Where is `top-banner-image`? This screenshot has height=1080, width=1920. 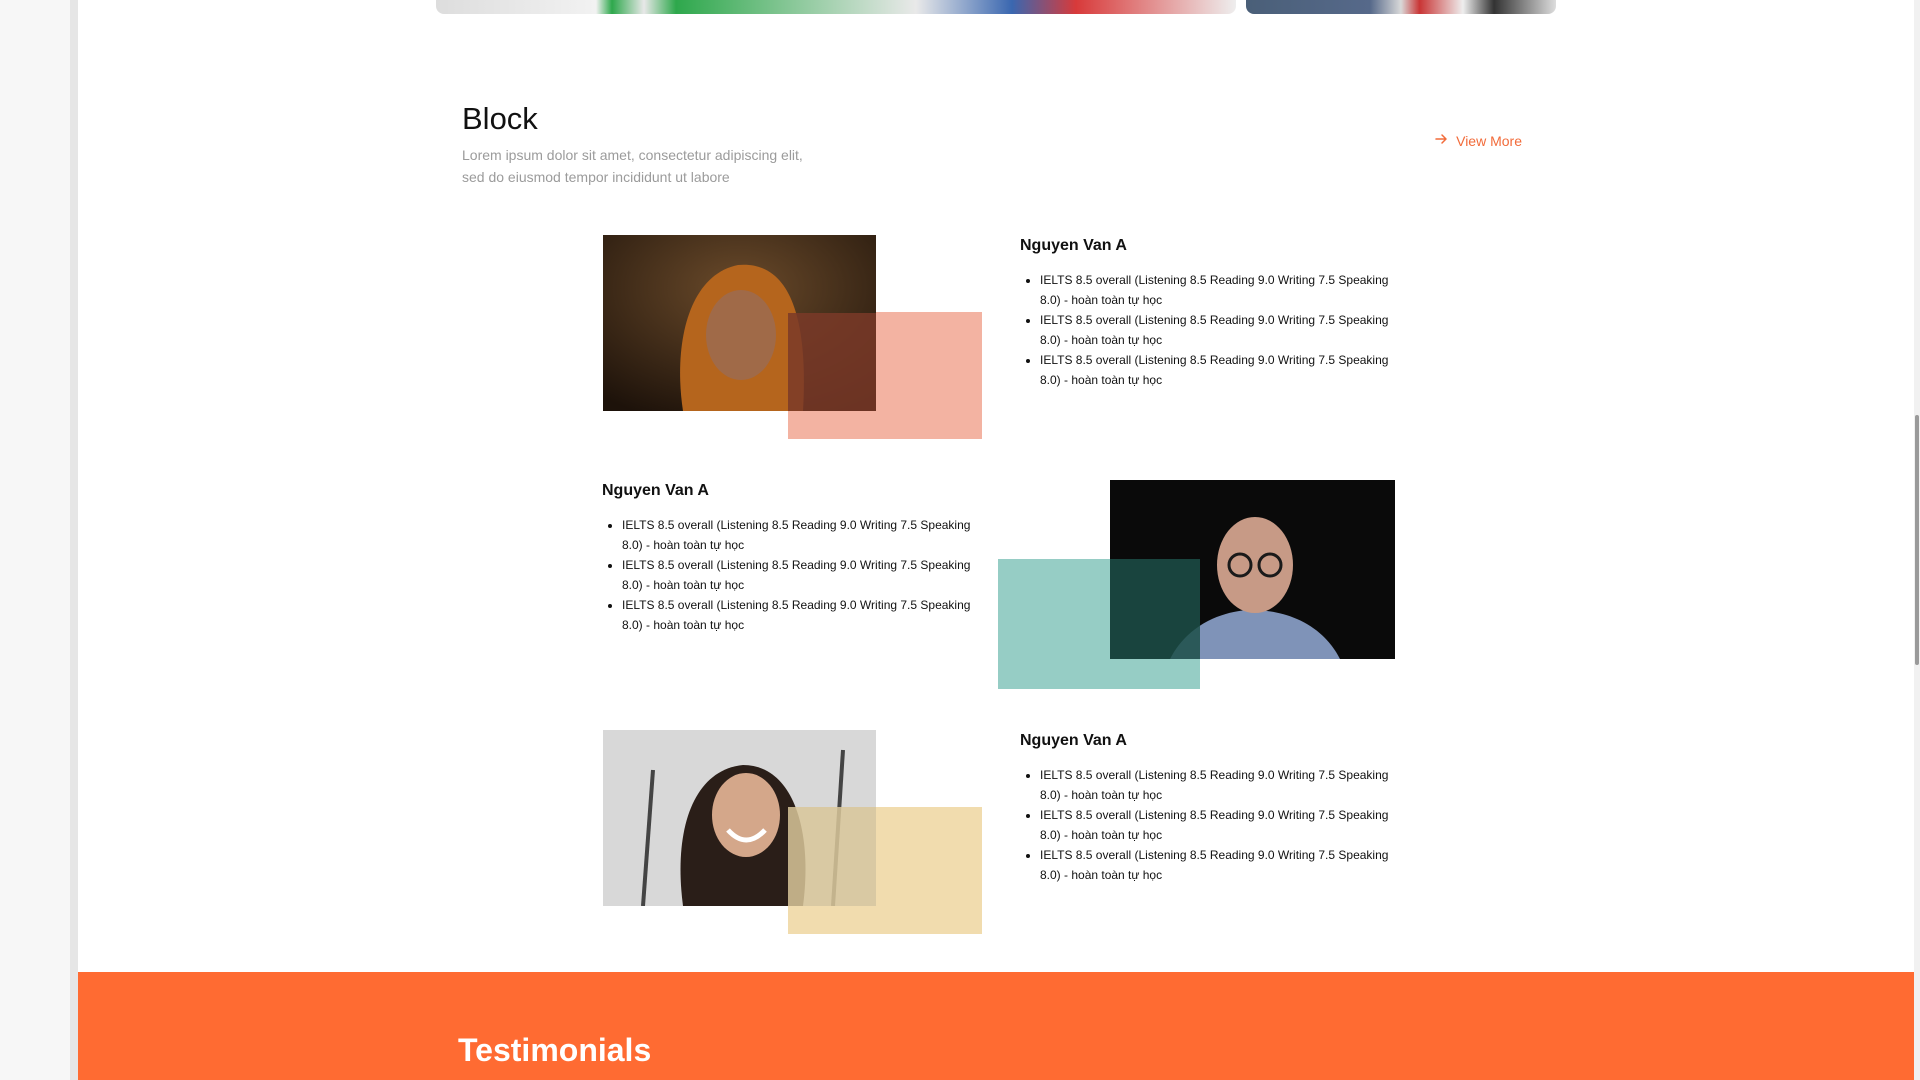
top-banner-image is located at coordinates (836, 7).